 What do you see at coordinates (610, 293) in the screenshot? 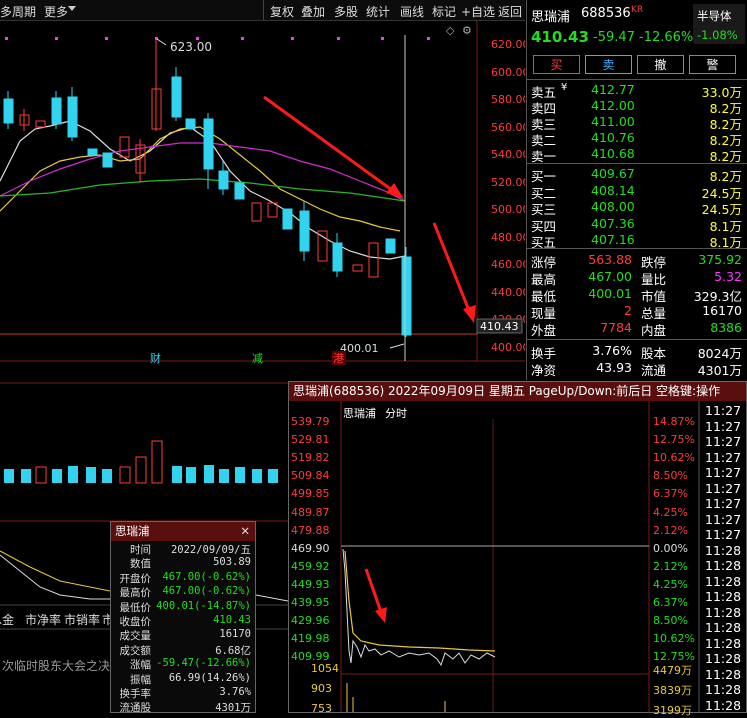
I see `stat-value: 400.01` at bounding box center [610, 293].